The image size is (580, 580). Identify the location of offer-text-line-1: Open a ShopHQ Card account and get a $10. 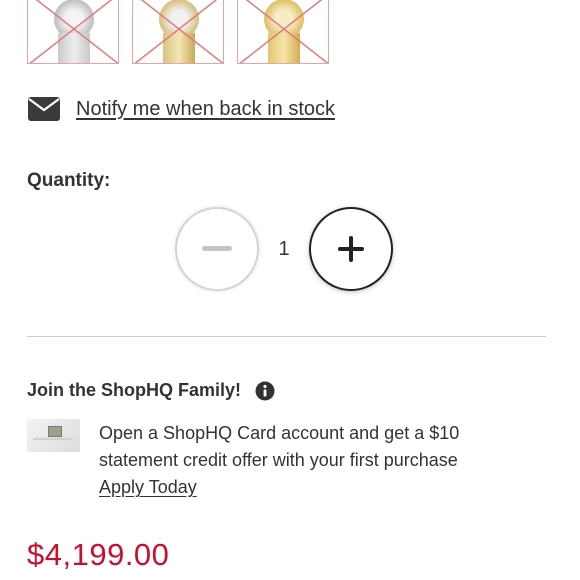
(279, 433).